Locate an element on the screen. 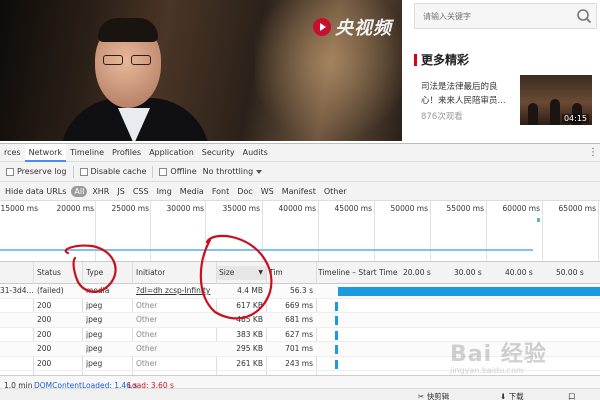 This screenshot has width=600, height=400. overview-tick: 15000 ms is located at coordinates (19, 208).